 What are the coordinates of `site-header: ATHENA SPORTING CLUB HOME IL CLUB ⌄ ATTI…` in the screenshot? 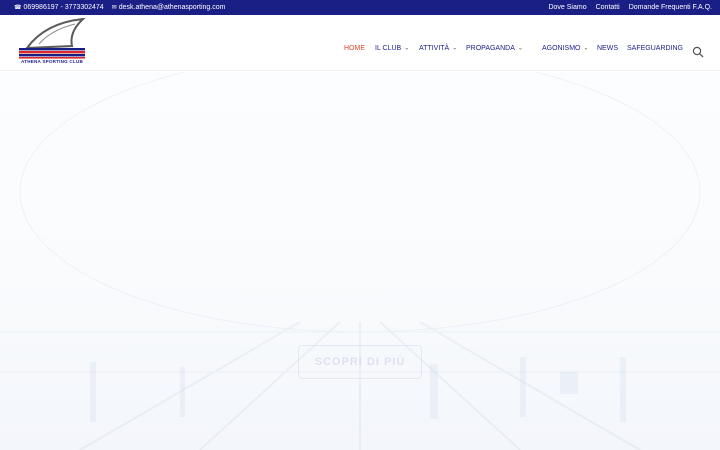 It's located at (360, 43).